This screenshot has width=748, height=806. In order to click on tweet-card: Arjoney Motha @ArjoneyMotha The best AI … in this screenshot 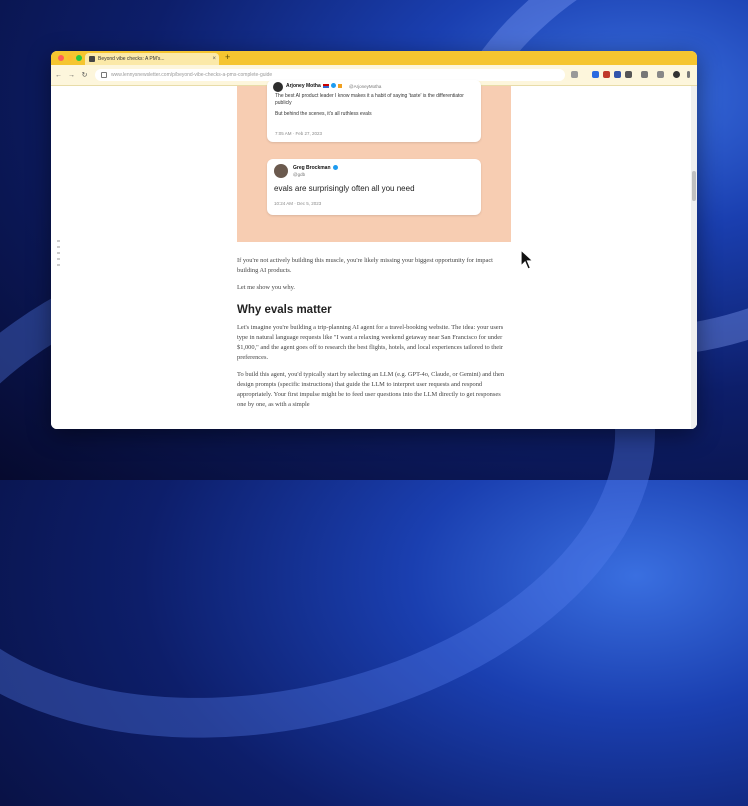, I will do `click(374, 111)`.